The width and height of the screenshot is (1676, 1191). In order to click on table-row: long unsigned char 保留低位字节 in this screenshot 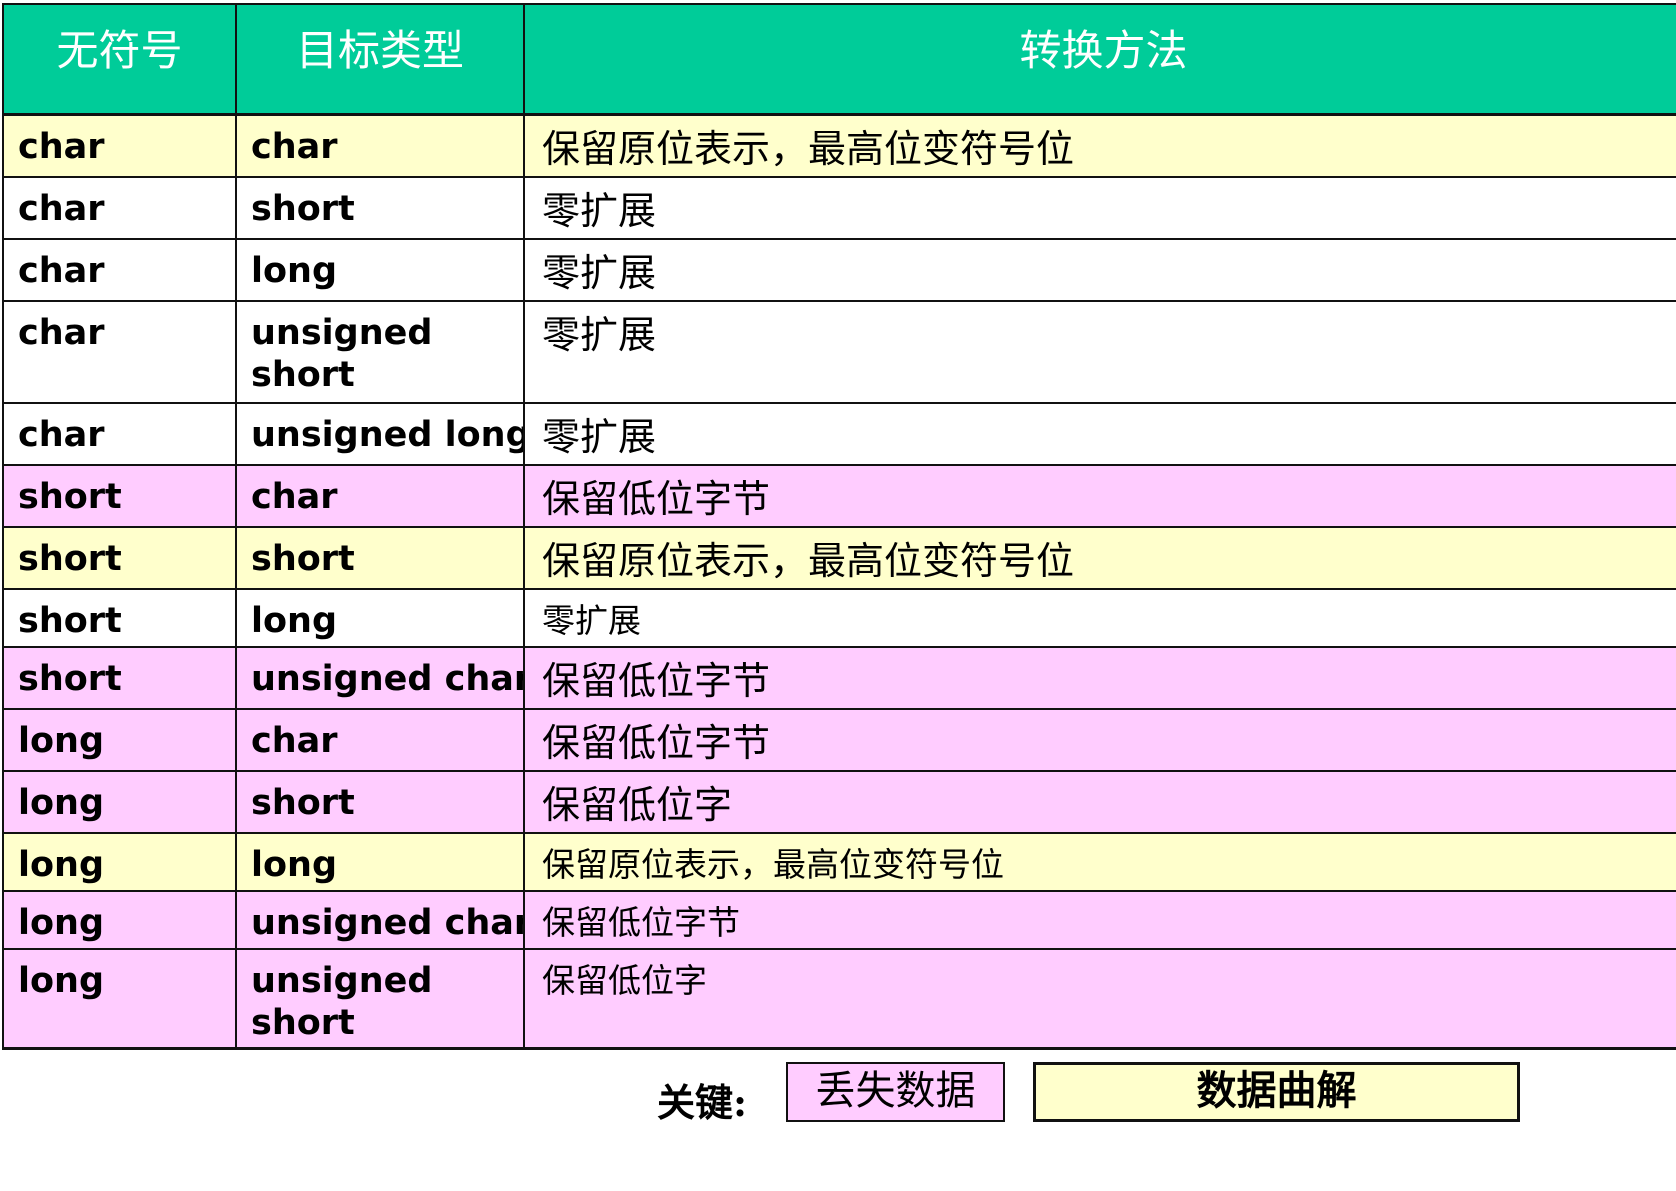, I will do `click(839, 919)`.